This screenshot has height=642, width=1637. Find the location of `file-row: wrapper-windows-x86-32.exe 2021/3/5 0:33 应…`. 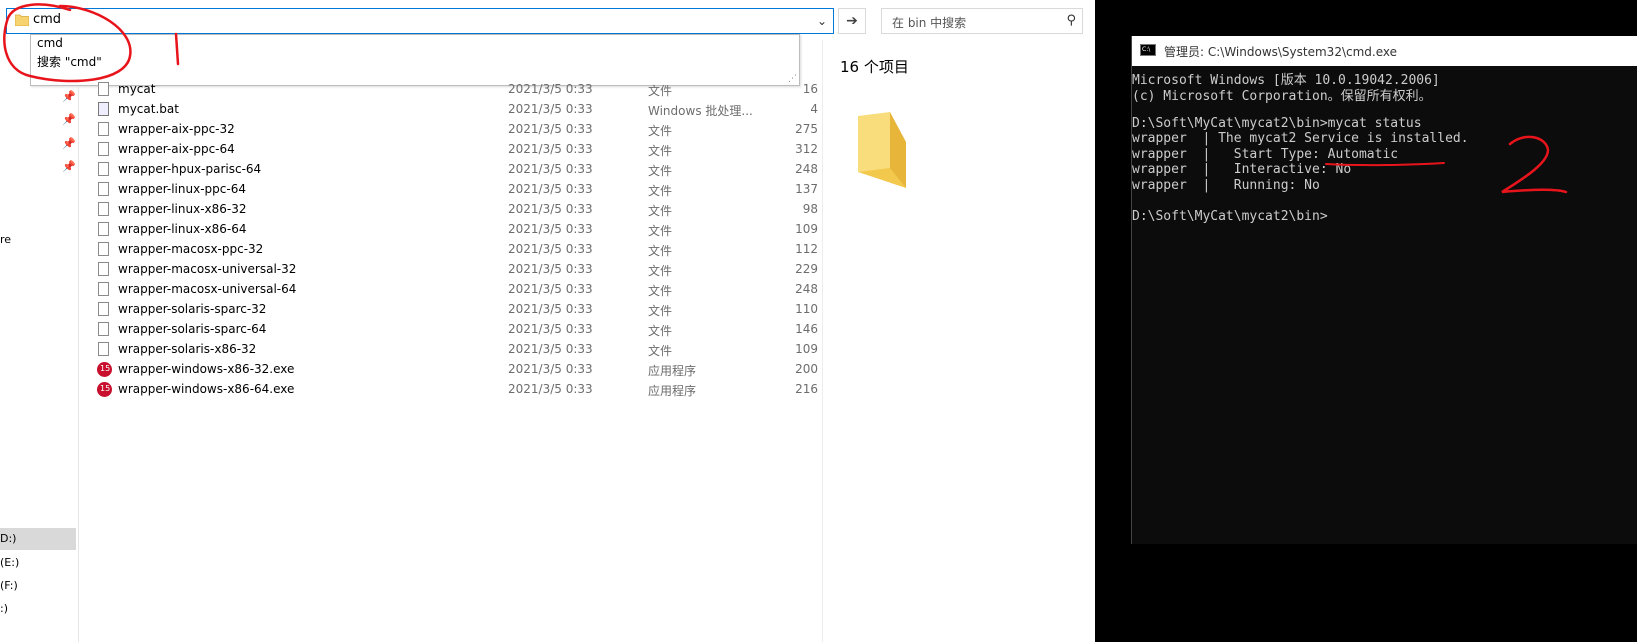

file-row: wrapper-windows-x86-32.exe 2021/3/5 0:33 应… is located at coordinates (457, 370).